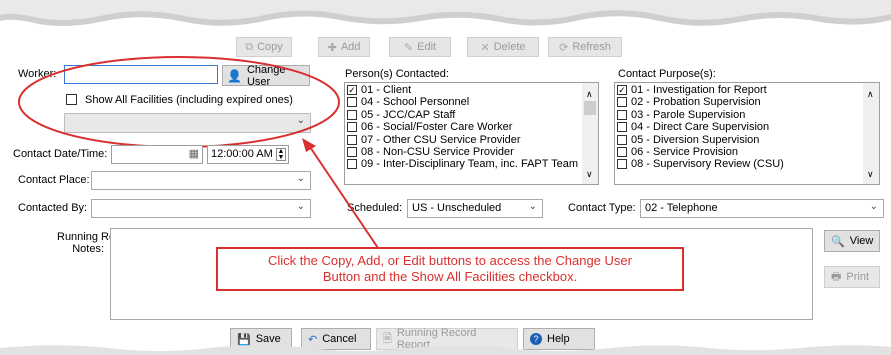 The image size is (891, 355). I want to click on list-item: 05 - Diversion Supervision, so click(747, 140).